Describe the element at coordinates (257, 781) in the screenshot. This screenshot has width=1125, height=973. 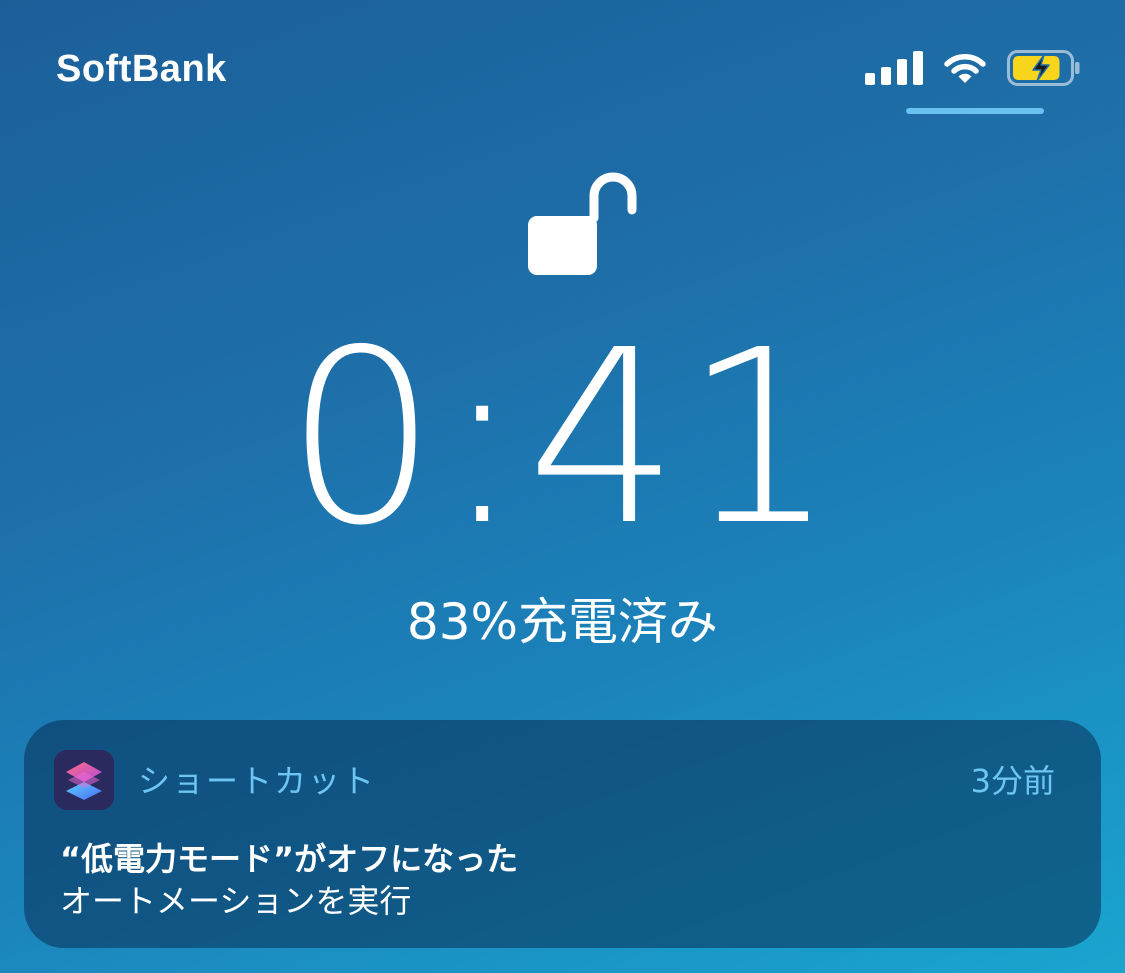
I see `notification-app-name: ショートカット` at that location.